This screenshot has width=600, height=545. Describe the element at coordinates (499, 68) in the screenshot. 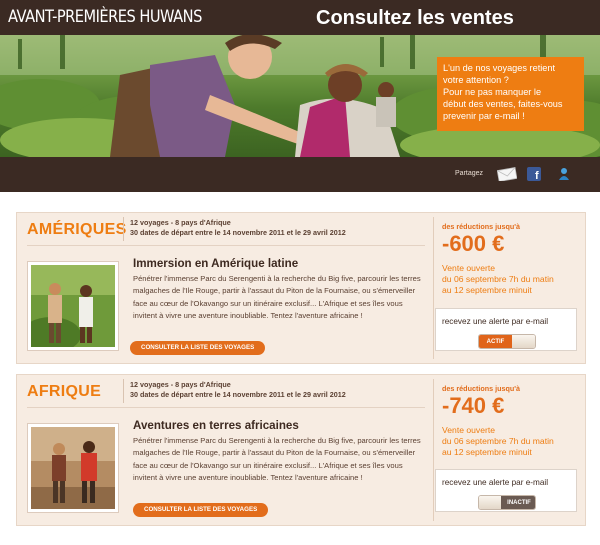

I see `promo-line: L'un de nos voyages retient` at that location.